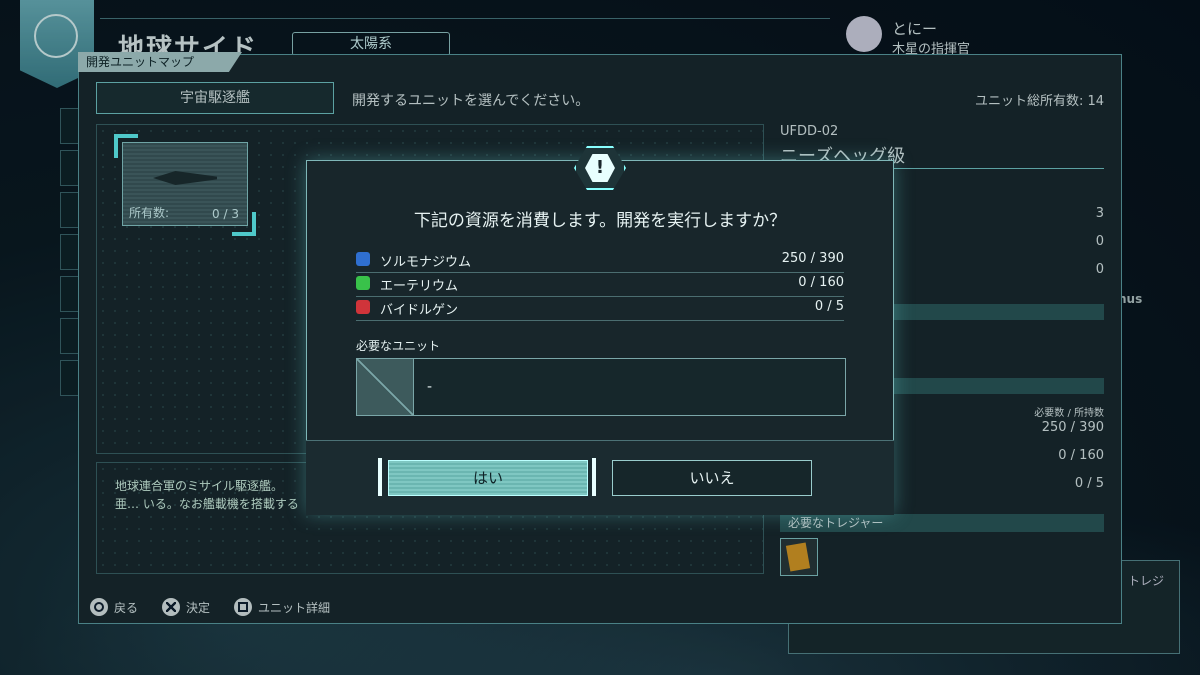 This screenshot has width=1200, height=675. What do you see at coordinates (385, 387) in the screenshot?
I see `empty-slot-icon` at bounding box center [385, 387].